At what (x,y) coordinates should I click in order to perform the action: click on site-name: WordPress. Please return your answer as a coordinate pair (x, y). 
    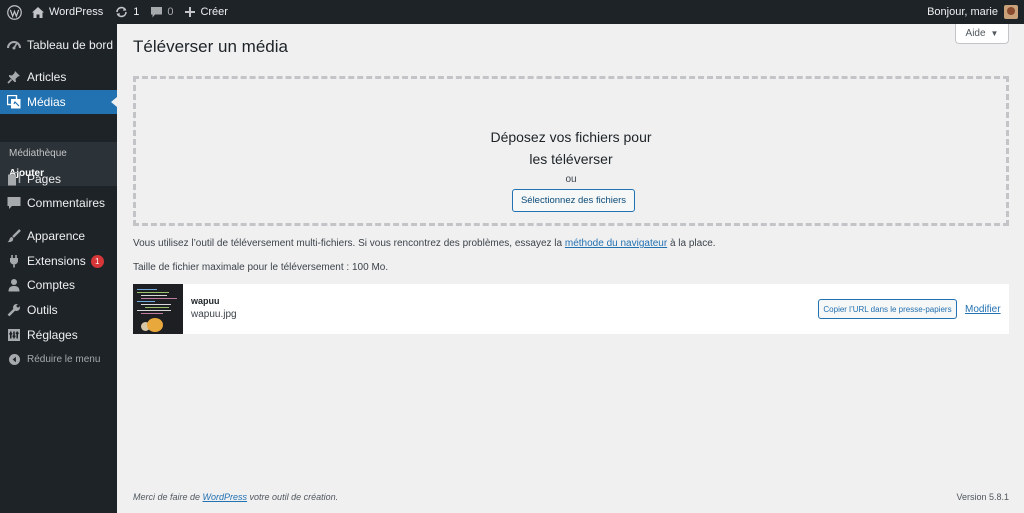
    Looking at the image, I should click on (76, 12).